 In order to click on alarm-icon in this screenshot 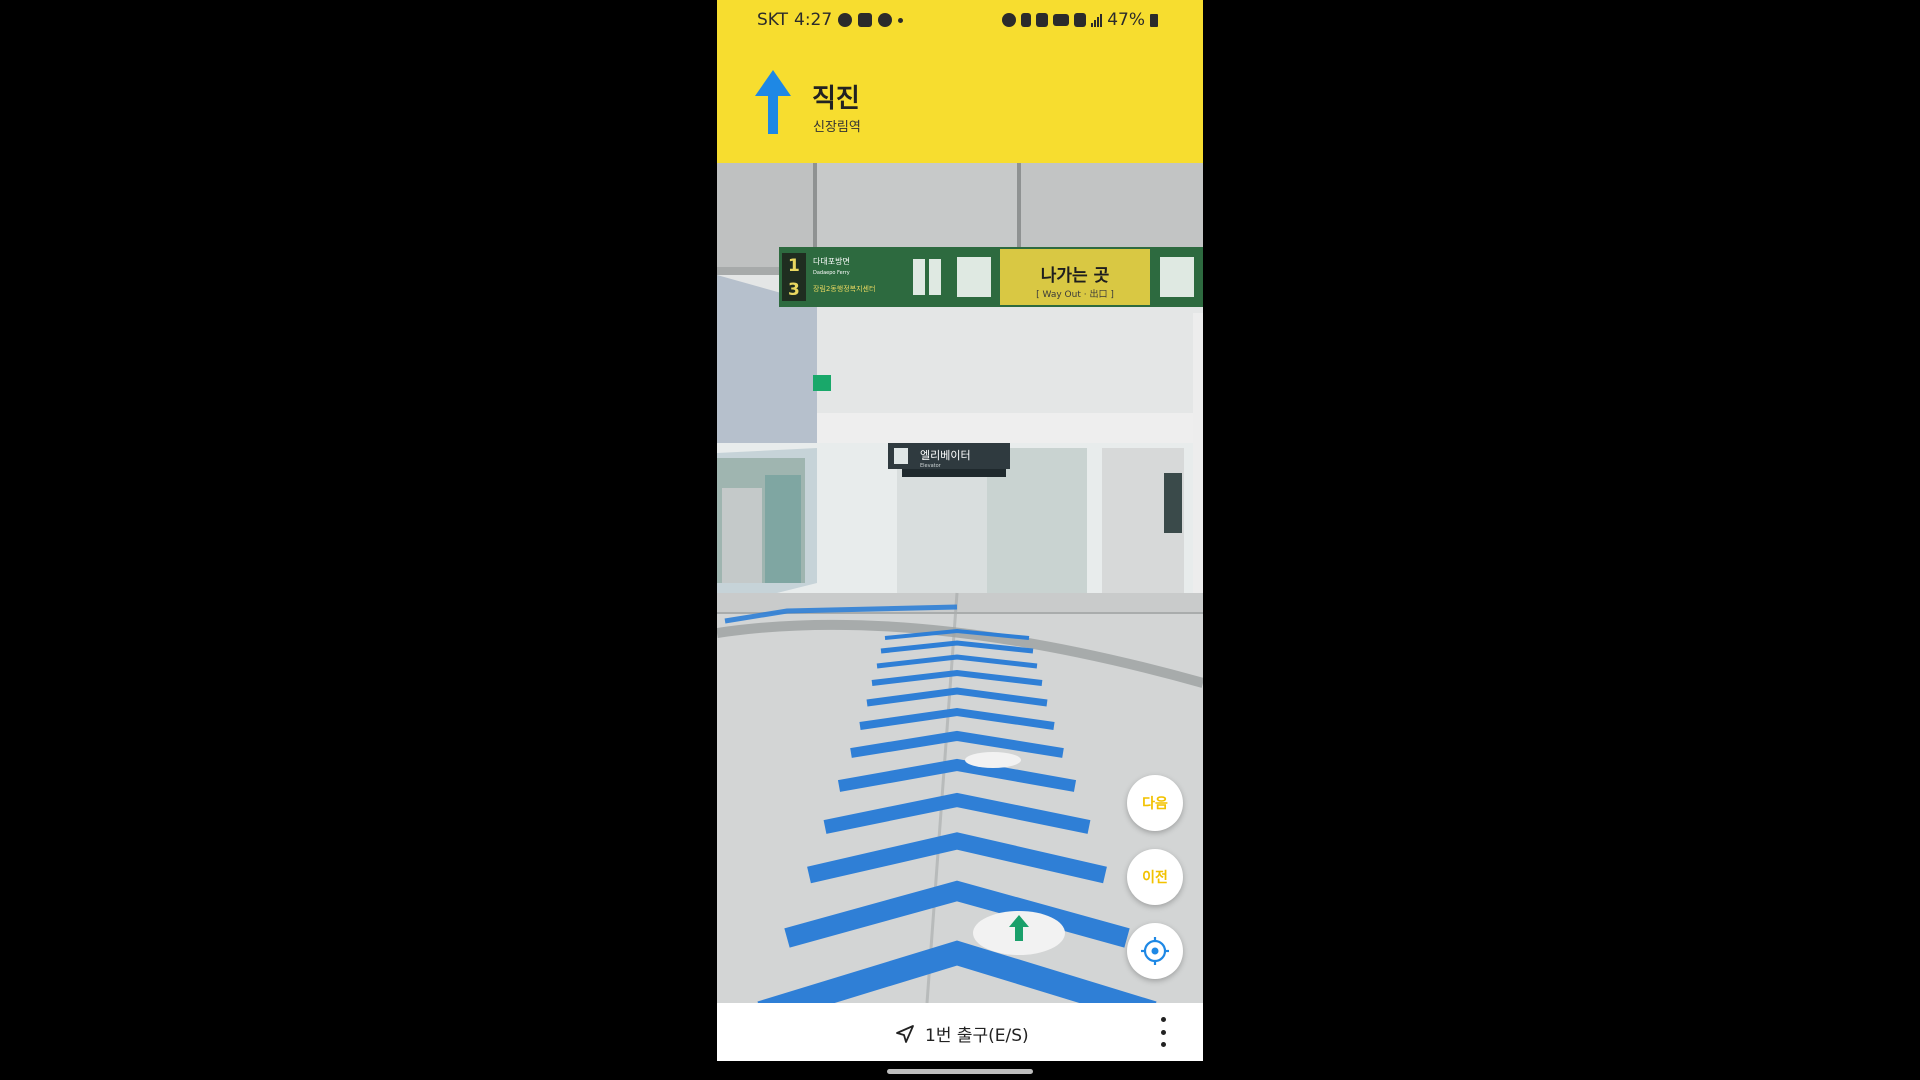, I will do `click(1009, 20)`.